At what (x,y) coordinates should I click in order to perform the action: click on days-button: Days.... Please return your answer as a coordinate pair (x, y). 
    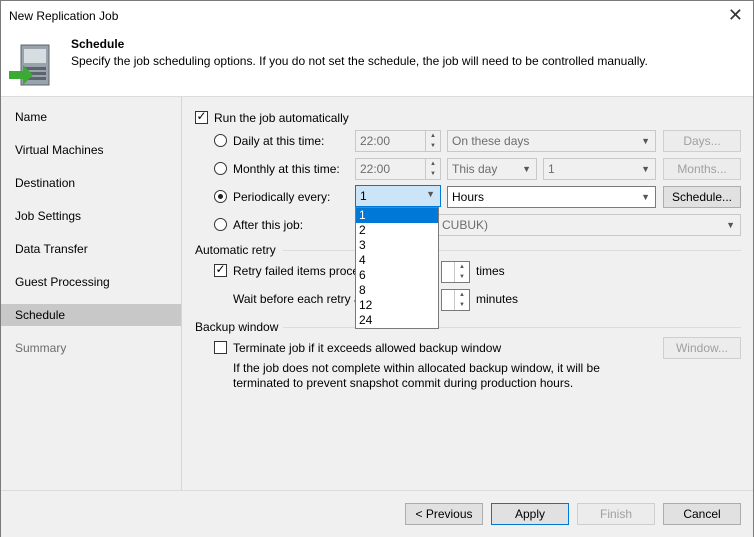
    Looking at the image, I should click on (702, 141).